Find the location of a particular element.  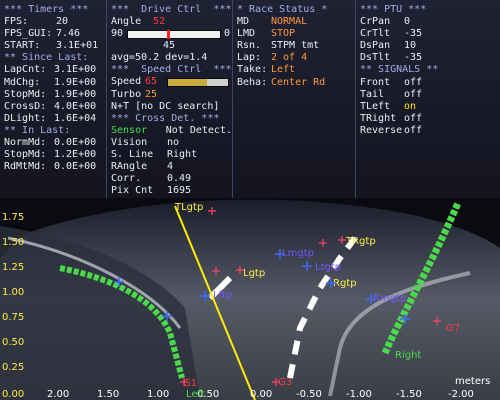

ptu-value: 0 is located at coordinates (407, 22).